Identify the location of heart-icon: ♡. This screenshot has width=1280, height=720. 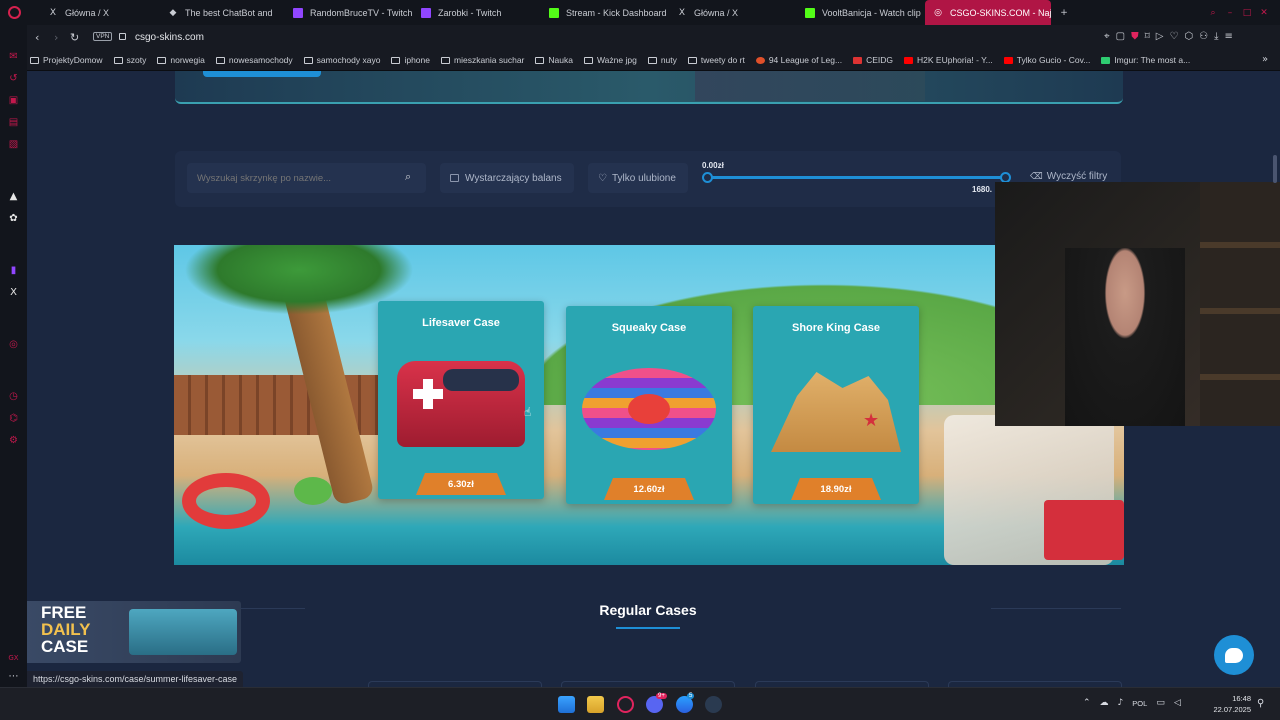
(1173, 36).